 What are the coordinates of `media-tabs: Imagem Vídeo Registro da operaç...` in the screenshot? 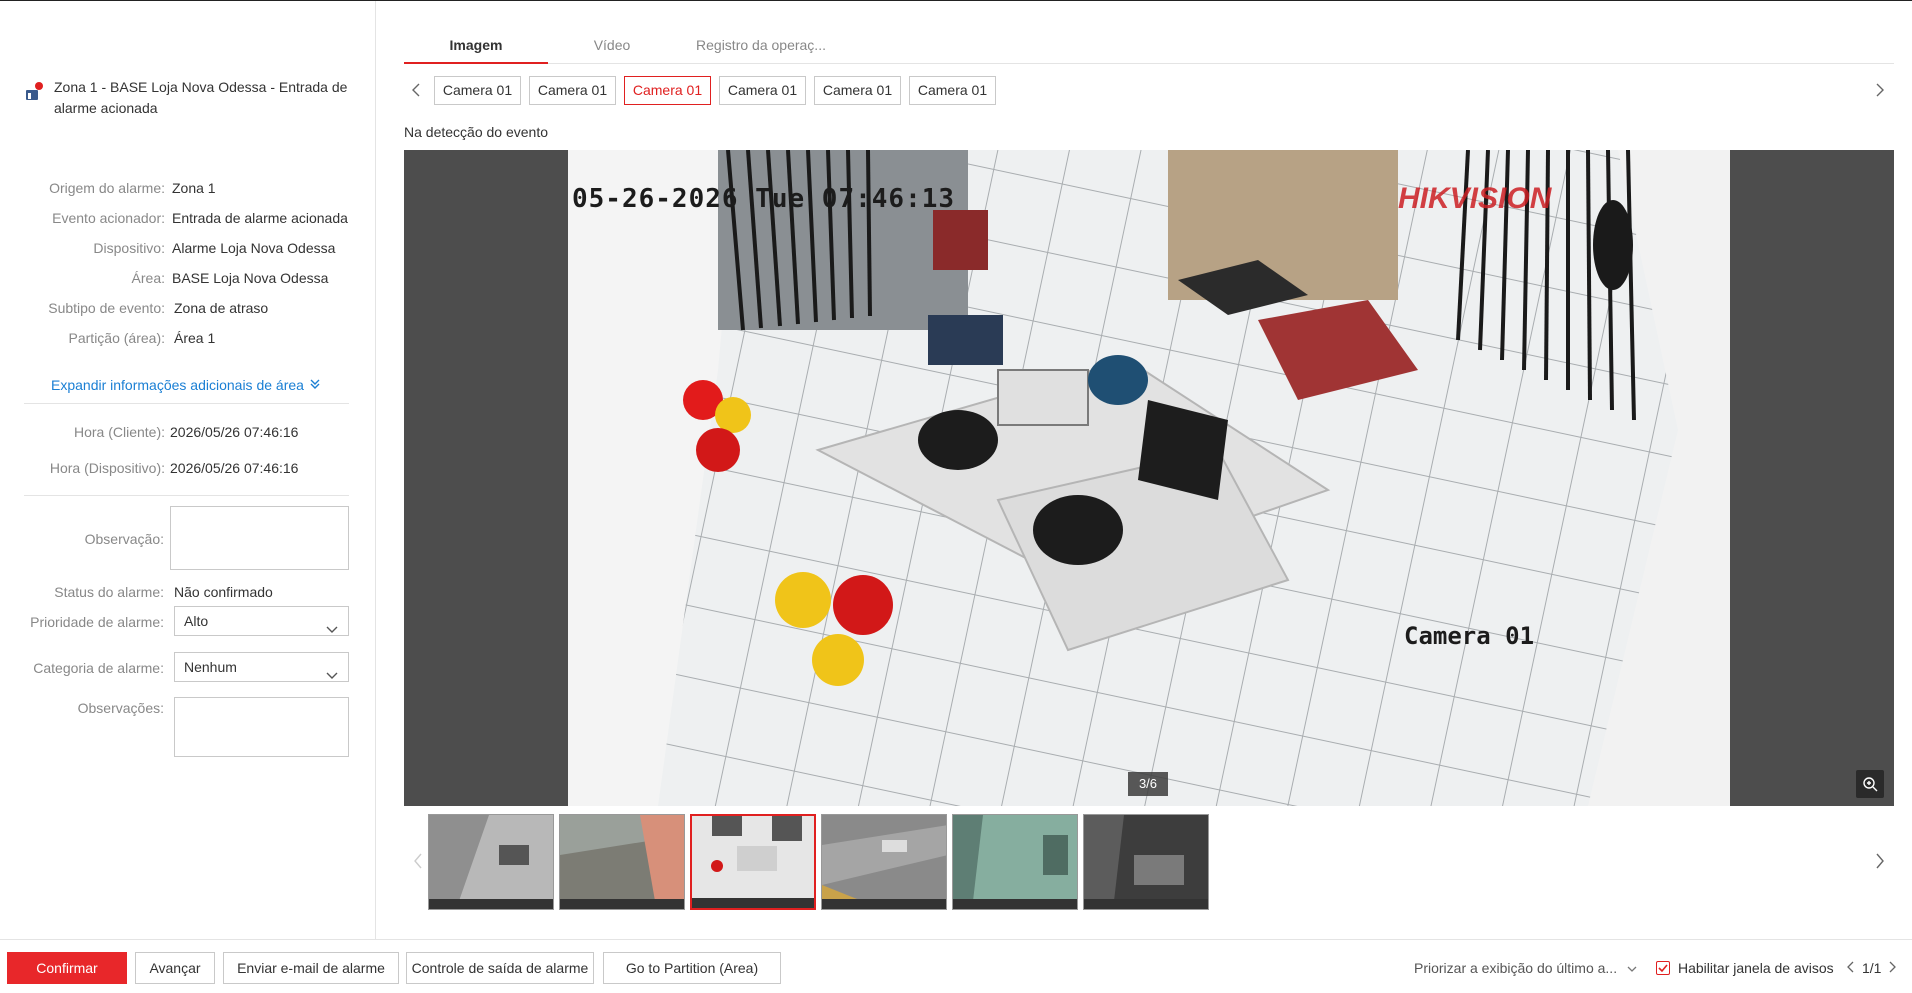 It's located at (1149, 45).